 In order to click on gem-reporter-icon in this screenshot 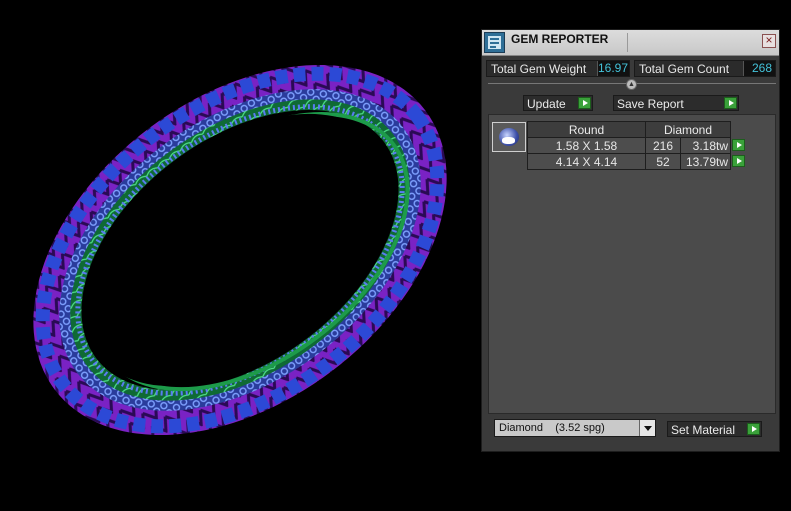, I will do `click(494, 42)`.